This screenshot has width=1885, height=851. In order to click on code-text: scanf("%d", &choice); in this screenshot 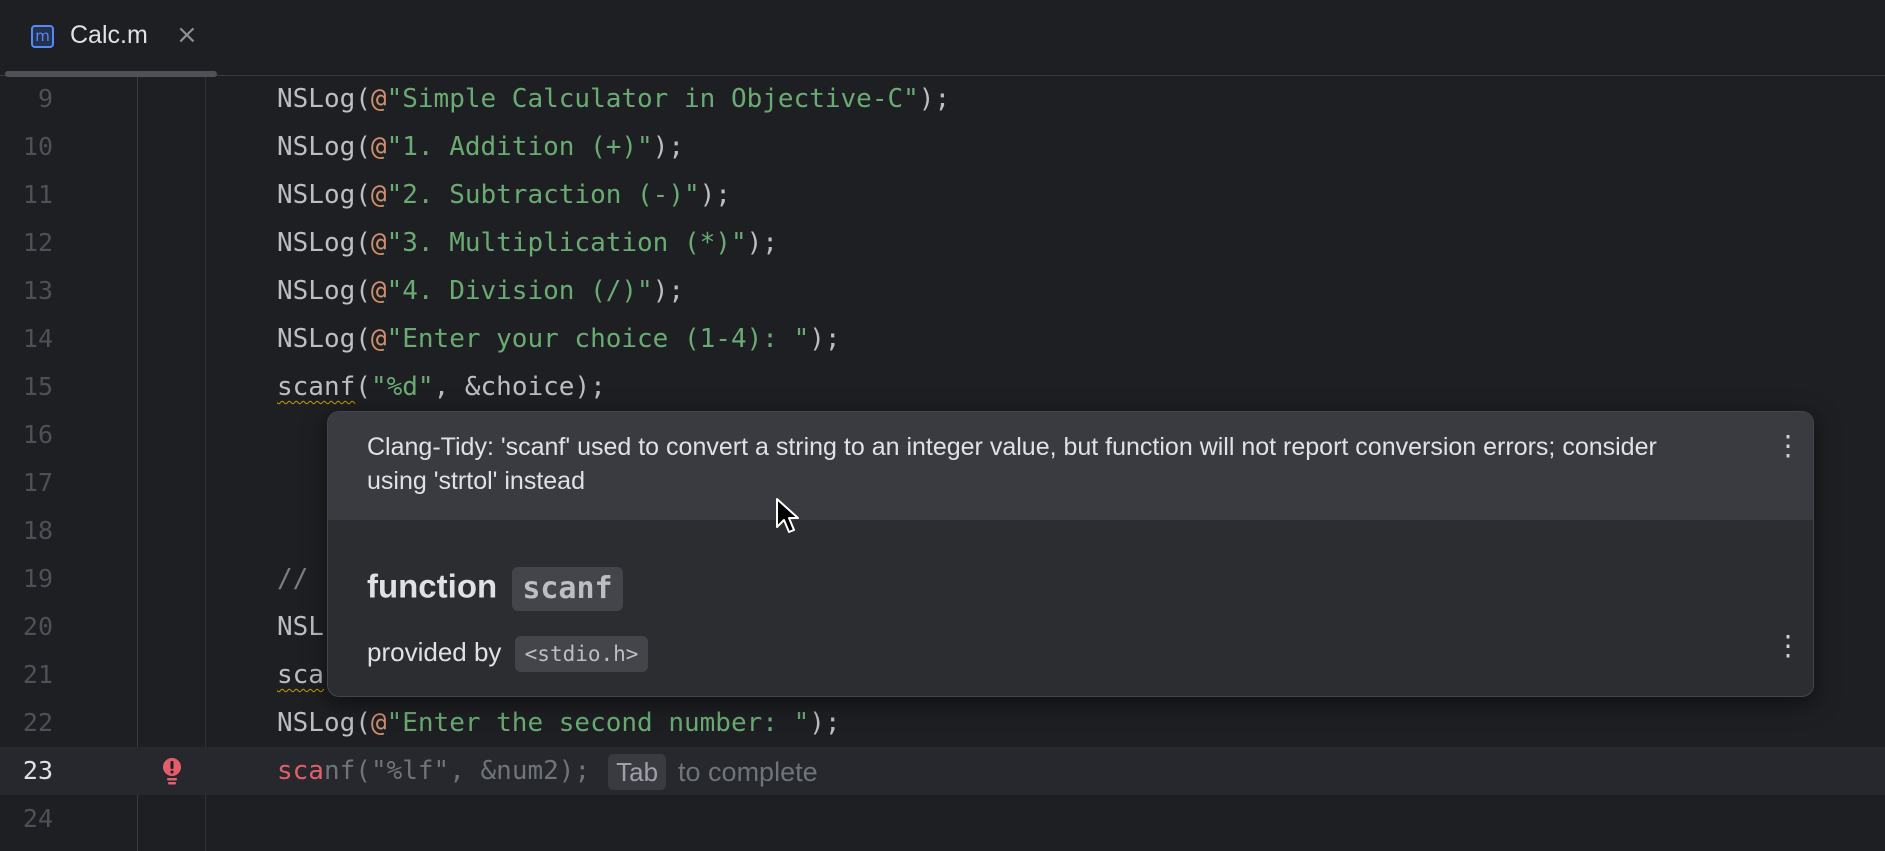, I will do `click(441, 387)`.